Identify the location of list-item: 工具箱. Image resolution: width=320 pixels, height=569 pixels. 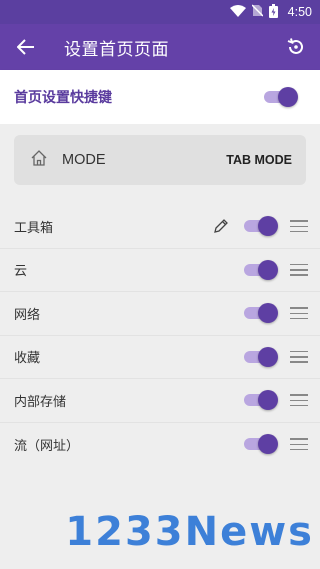
(160, 227).